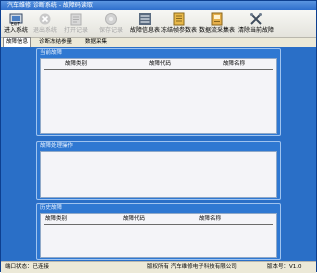 The height and width of the screenshot is (274, 325). What do you see at coordinates (216, 30) in the screenshot?
I see `data-stream-table-label: 数据流采集表` at bounding box center [216, 30].